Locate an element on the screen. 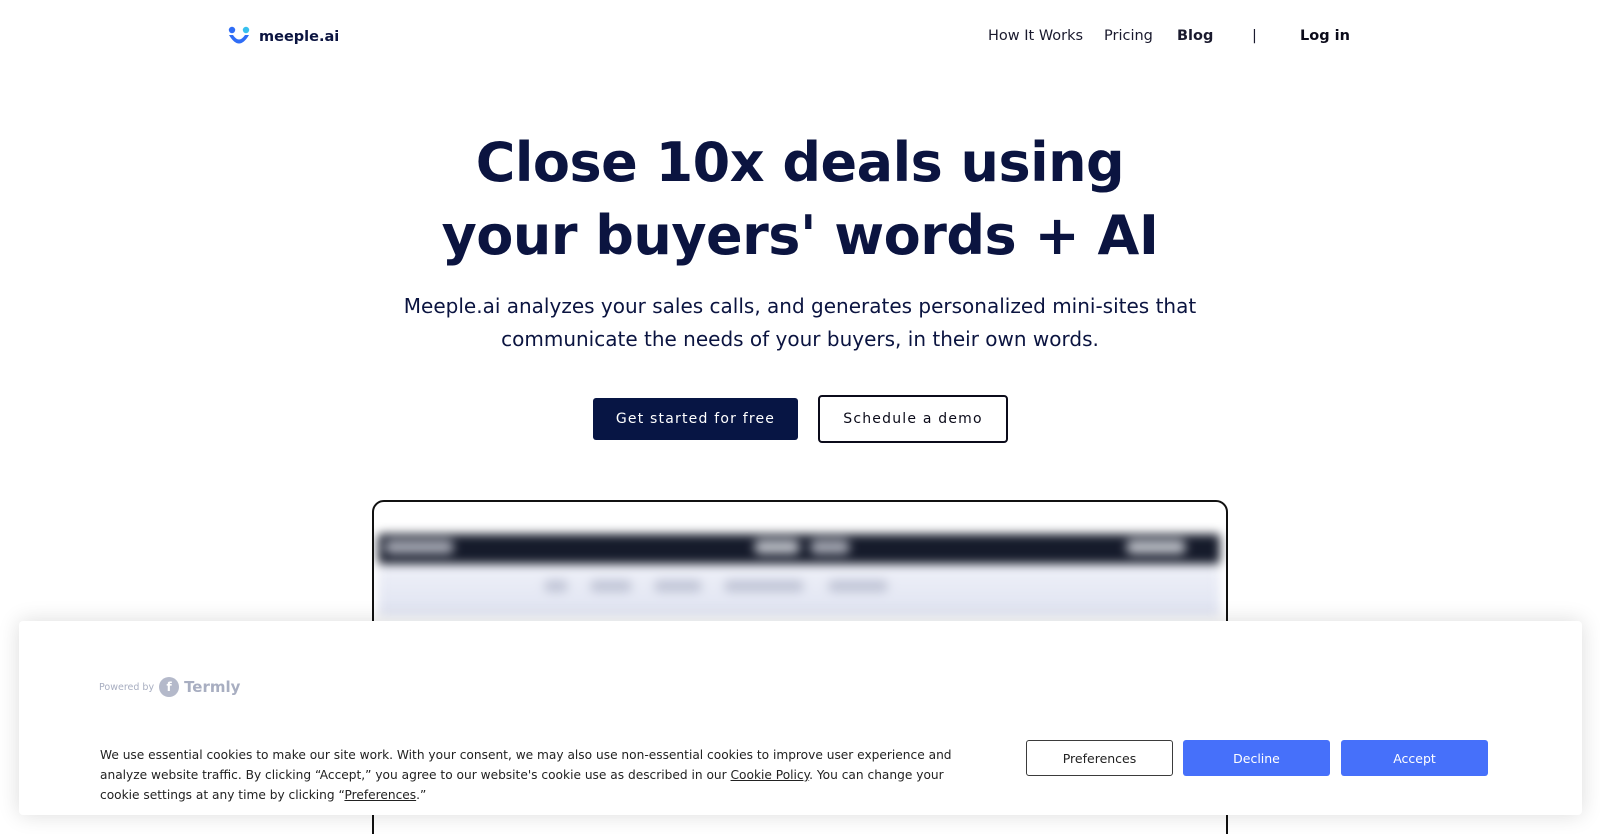 The width and height of the screenshot is (1600, 834). schedule-demo-button: Schedule a demo is located at coordinates (913, 419).